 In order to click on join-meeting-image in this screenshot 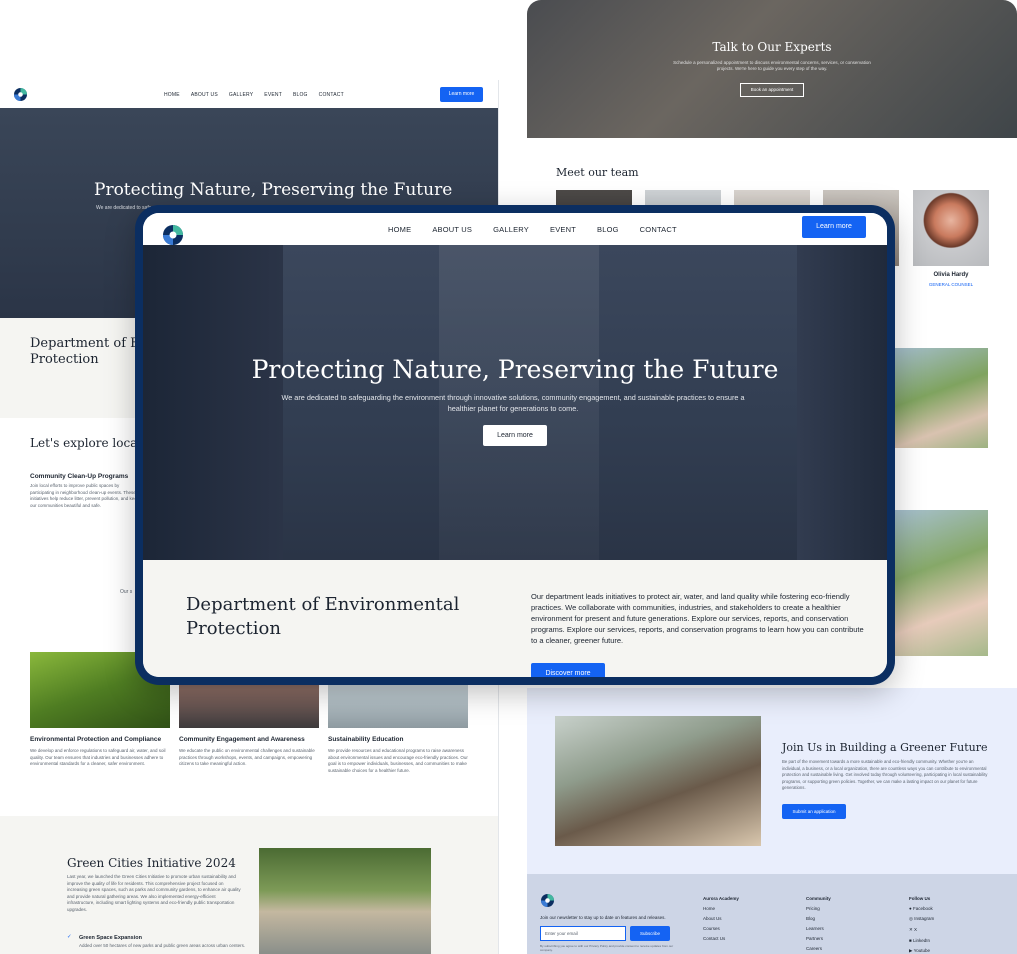, I will do `click(658, 781)`.